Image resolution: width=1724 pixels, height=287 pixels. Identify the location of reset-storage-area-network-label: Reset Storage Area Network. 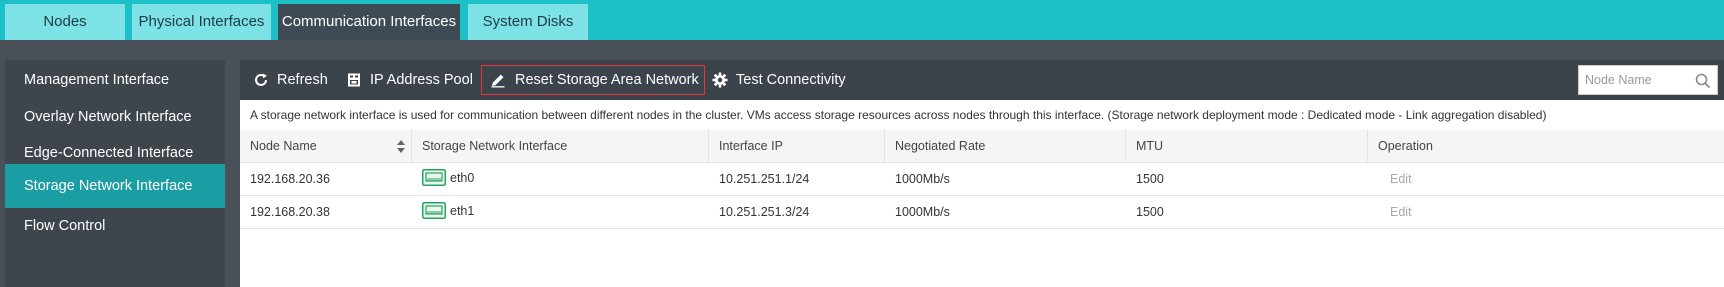
(607, 80).